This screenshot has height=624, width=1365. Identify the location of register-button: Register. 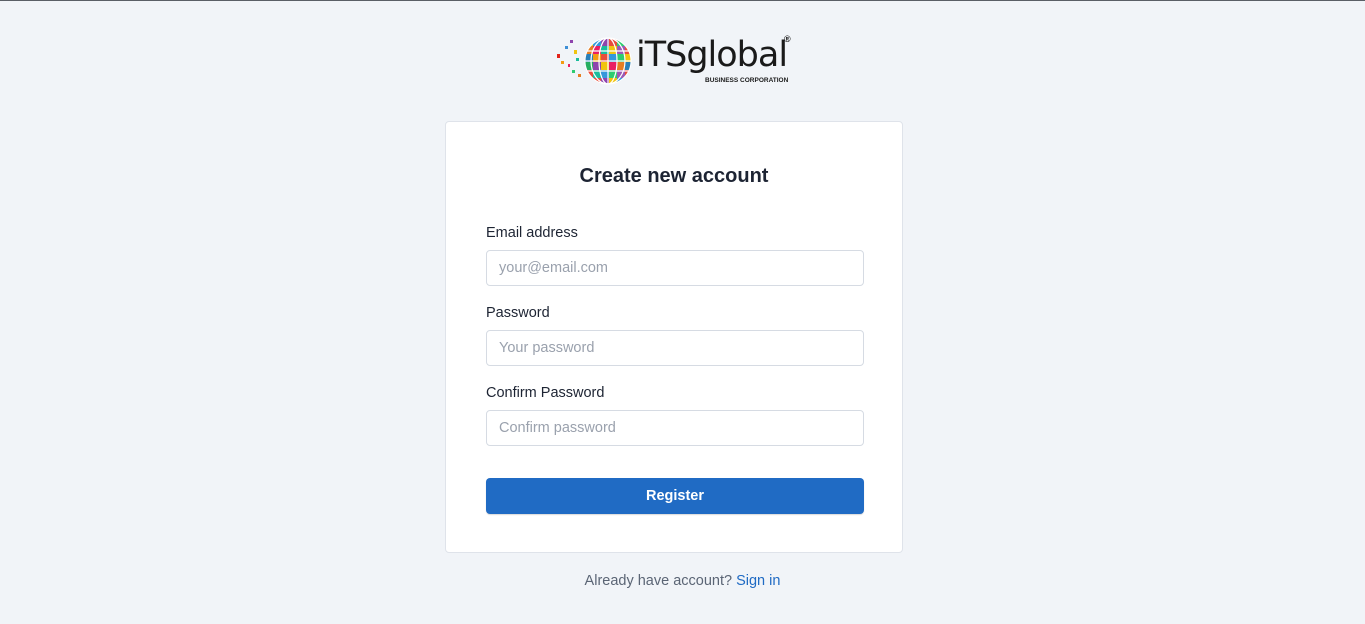
(675, 496).